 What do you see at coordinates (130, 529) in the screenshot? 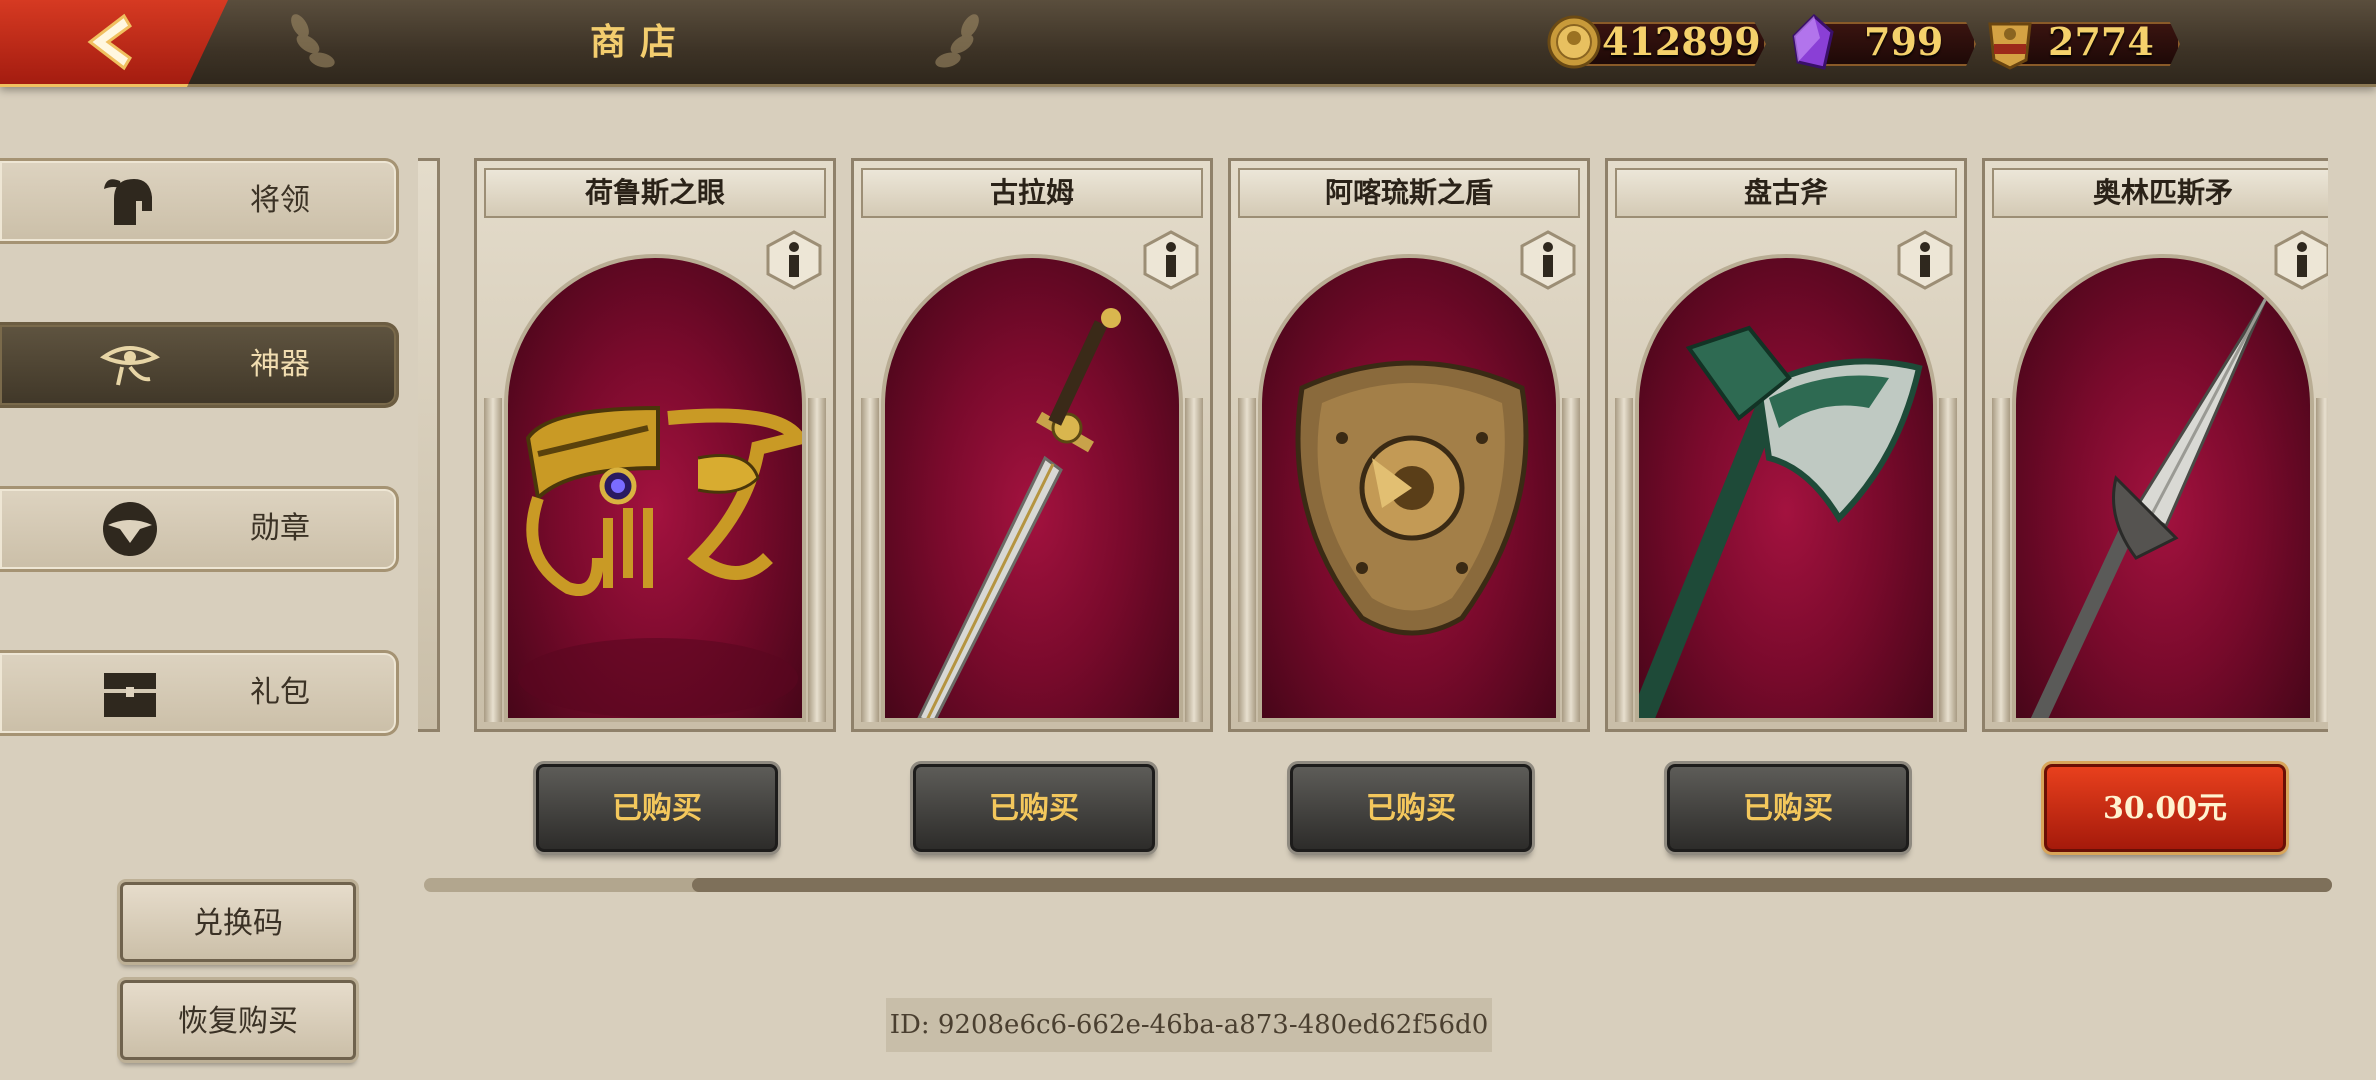
I see `eagle-medal-icon` at bounding box center [130, 529].